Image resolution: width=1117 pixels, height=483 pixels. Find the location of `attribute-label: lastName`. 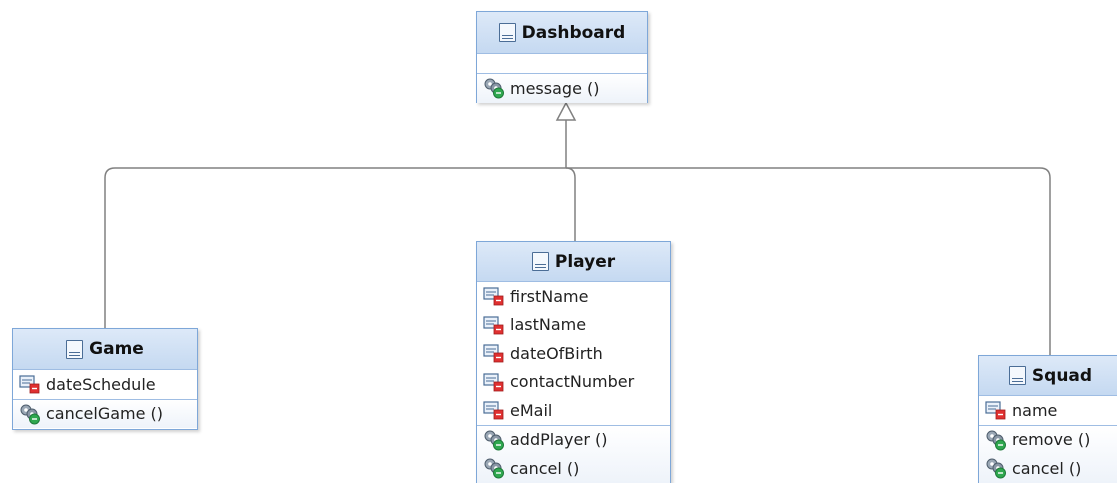

attribute-label: lastName is located at coordinates (548, 325).